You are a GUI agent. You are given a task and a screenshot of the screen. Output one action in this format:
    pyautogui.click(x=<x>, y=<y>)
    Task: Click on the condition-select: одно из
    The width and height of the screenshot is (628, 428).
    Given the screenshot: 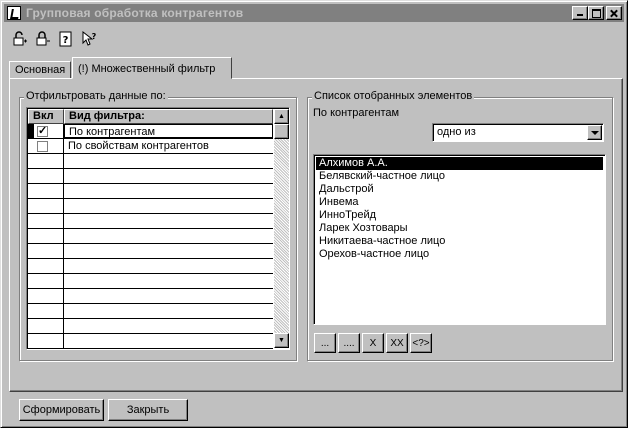 What is the action you would take?
    pyautogui.click(x=518, y=132)
    